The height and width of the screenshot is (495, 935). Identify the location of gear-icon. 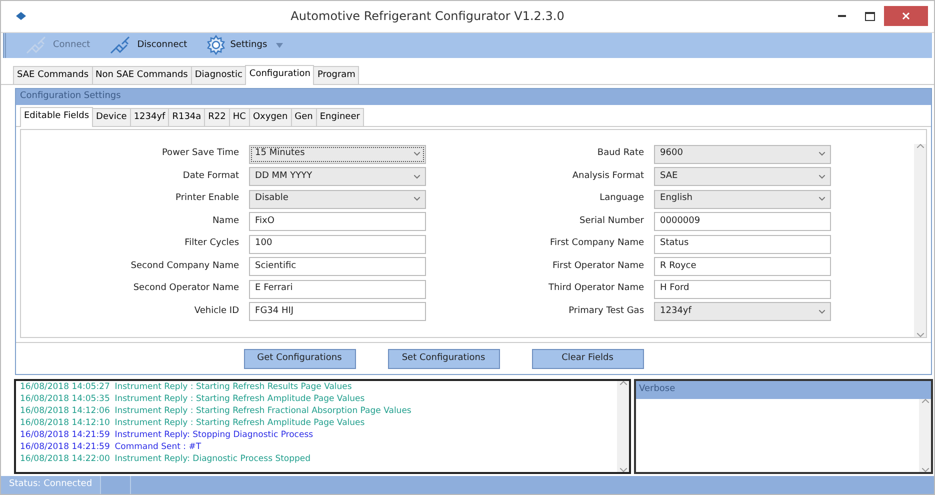
(216, 45).